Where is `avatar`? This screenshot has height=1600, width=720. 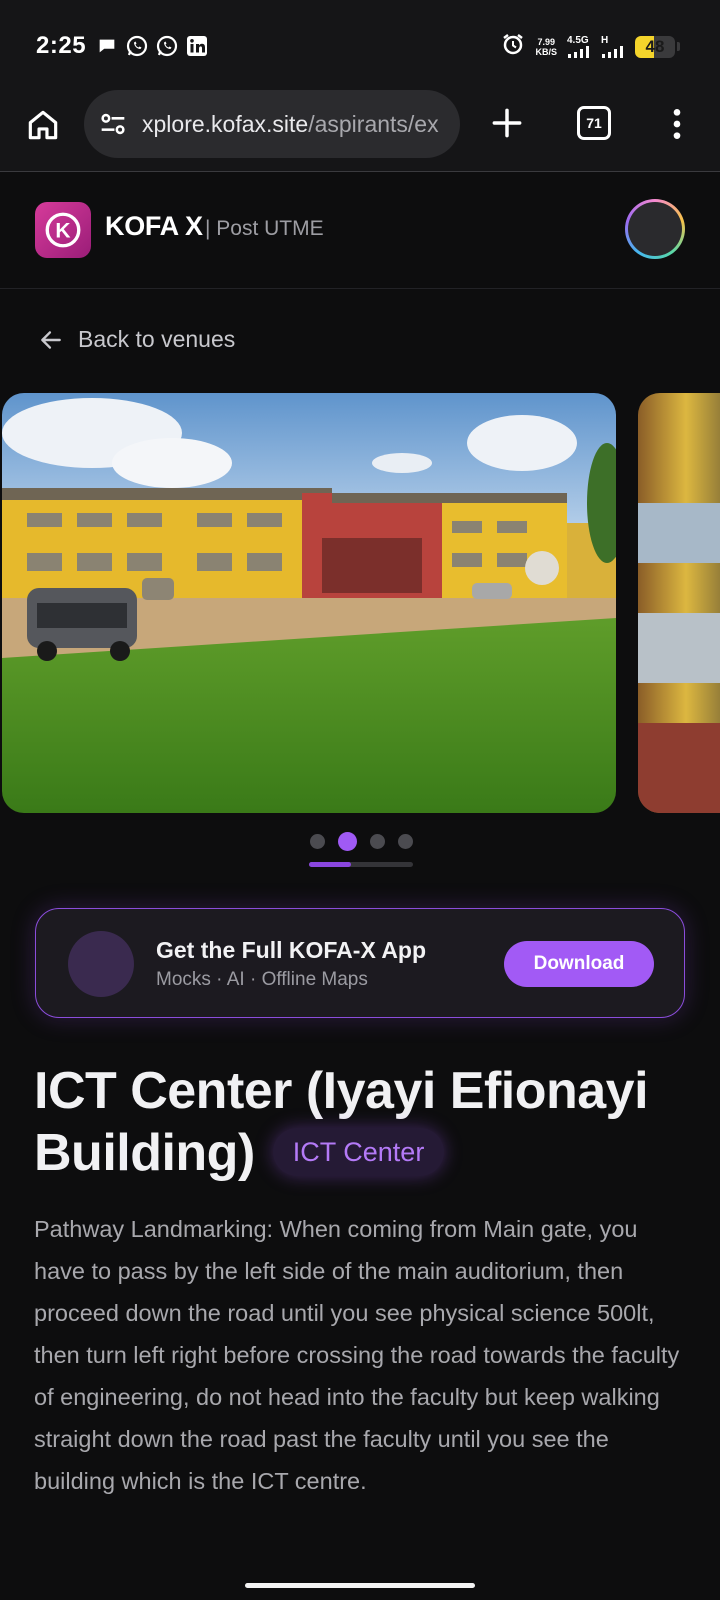
avatar is located at coordinates (655, 229).